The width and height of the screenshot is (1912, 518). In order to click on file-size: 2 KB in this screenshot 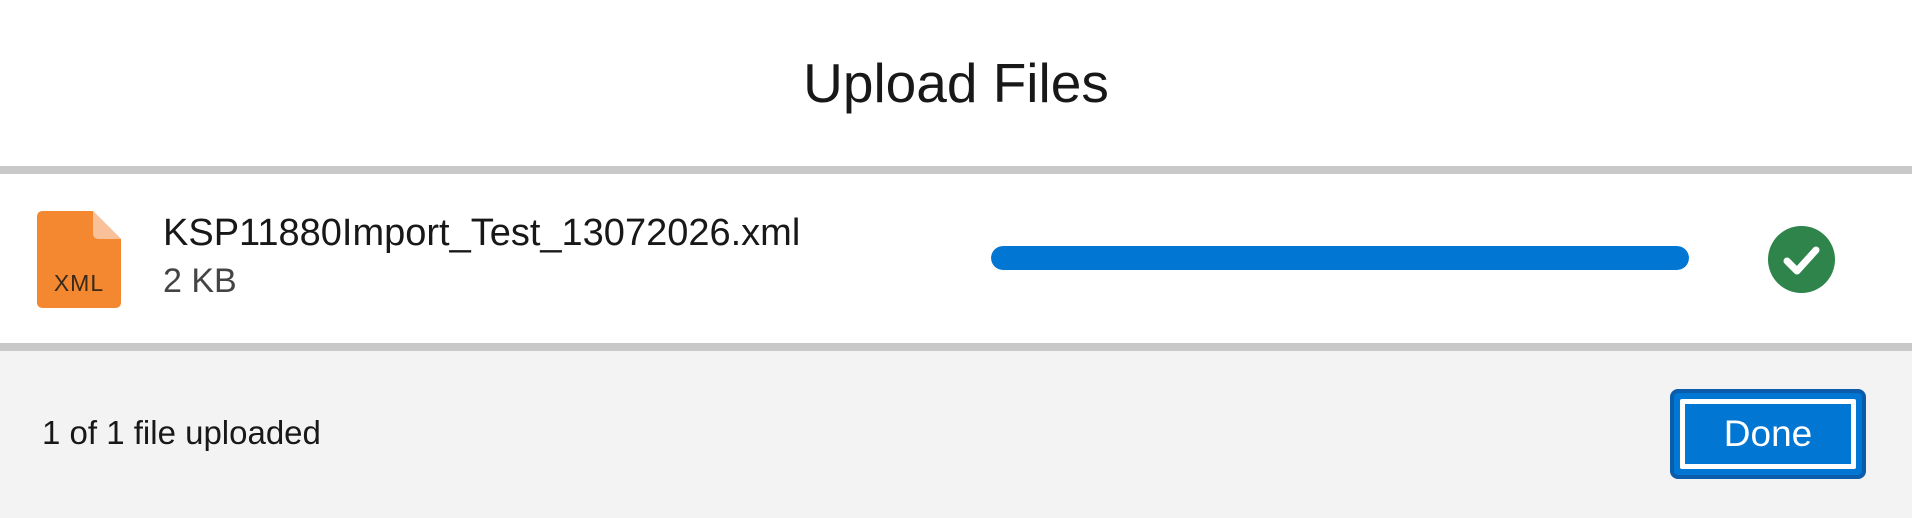, I will do `click(200, 281)`.